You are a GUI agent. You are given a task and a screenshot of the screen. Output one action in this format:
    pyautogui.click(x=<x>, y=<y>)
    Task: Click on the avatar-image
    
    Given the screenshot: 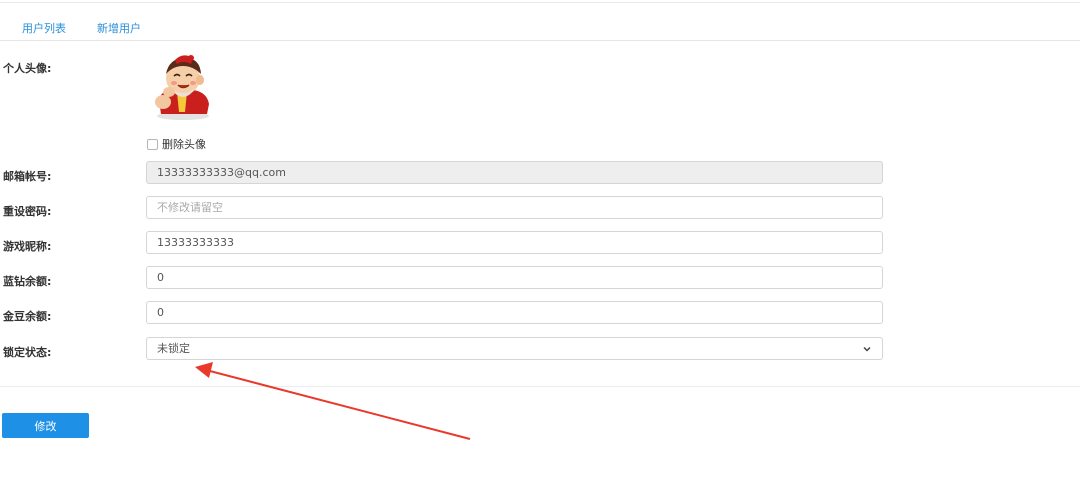 What is the action you would take?
    pyautogui.click(x=182, y=87)
    